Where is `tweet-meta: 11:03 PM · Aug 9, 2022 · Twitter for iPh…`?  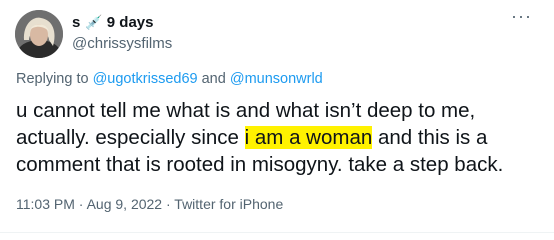
tweet-meta: 11:03 PM · Aug 9, 2022 · Twitter for iPh… is located at coordinates (149, 204).